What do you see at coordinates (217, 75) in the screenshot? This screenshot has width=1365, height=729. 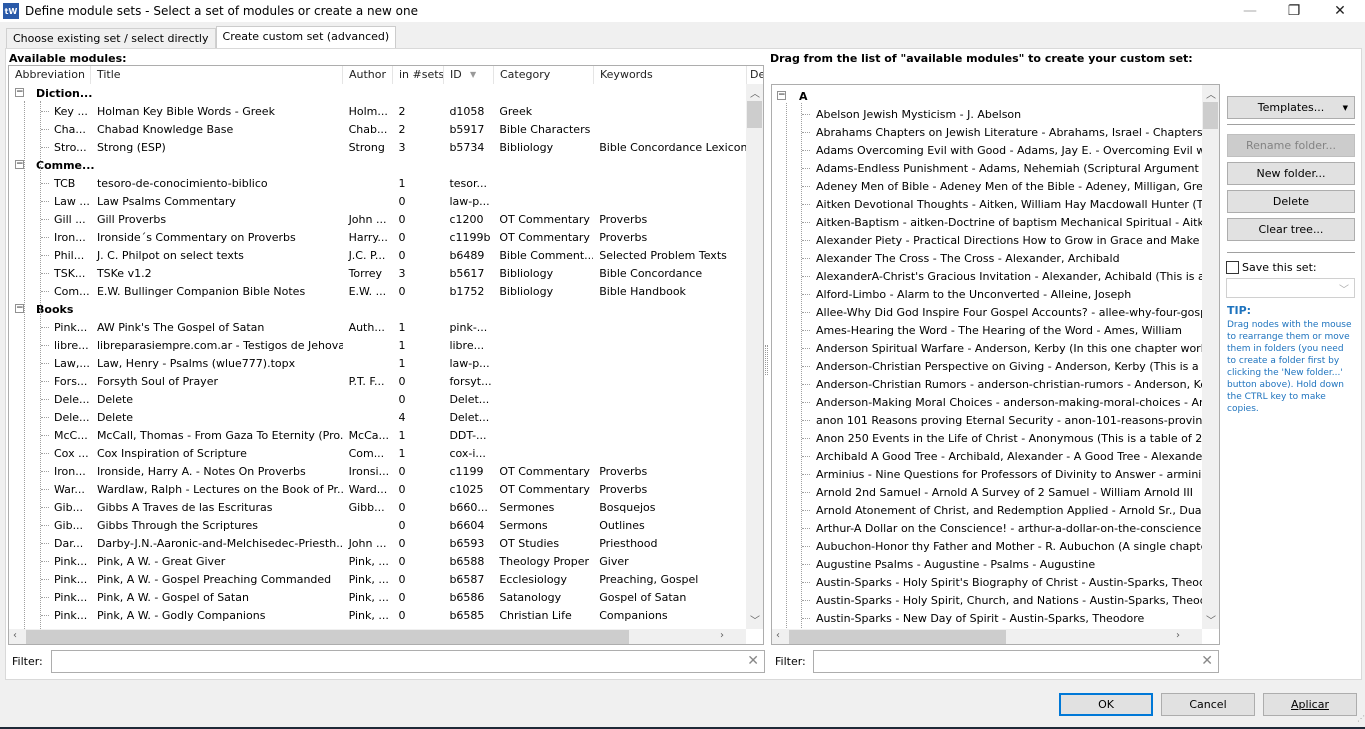 I see `column-header-title: Title` at bounding box center [217, 75].